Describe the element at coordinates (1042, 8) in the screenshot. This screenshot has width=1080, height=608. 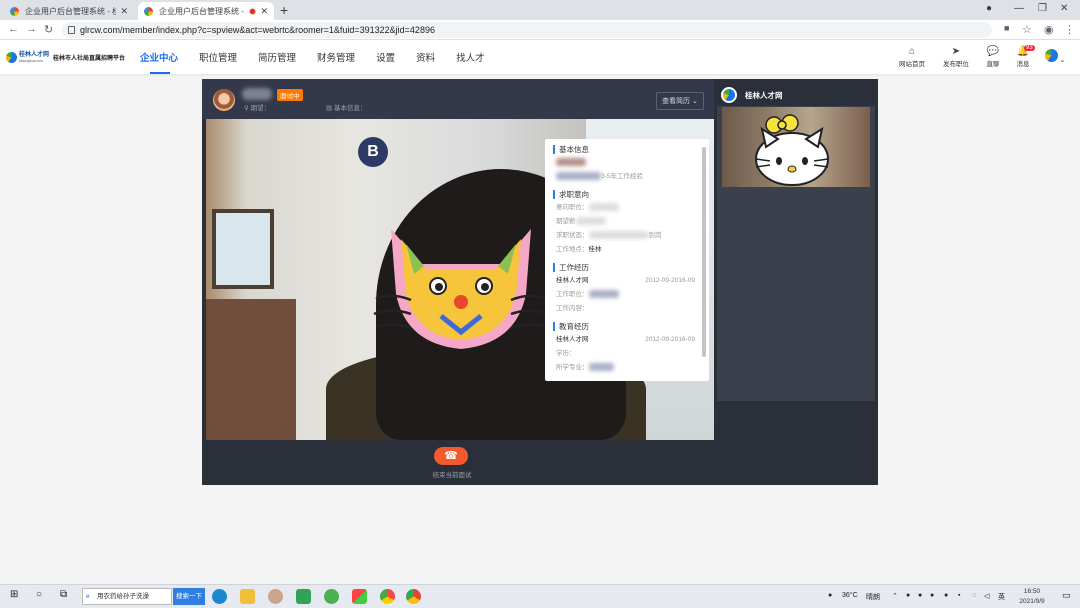
I see `restore-button: ❐` at that location.